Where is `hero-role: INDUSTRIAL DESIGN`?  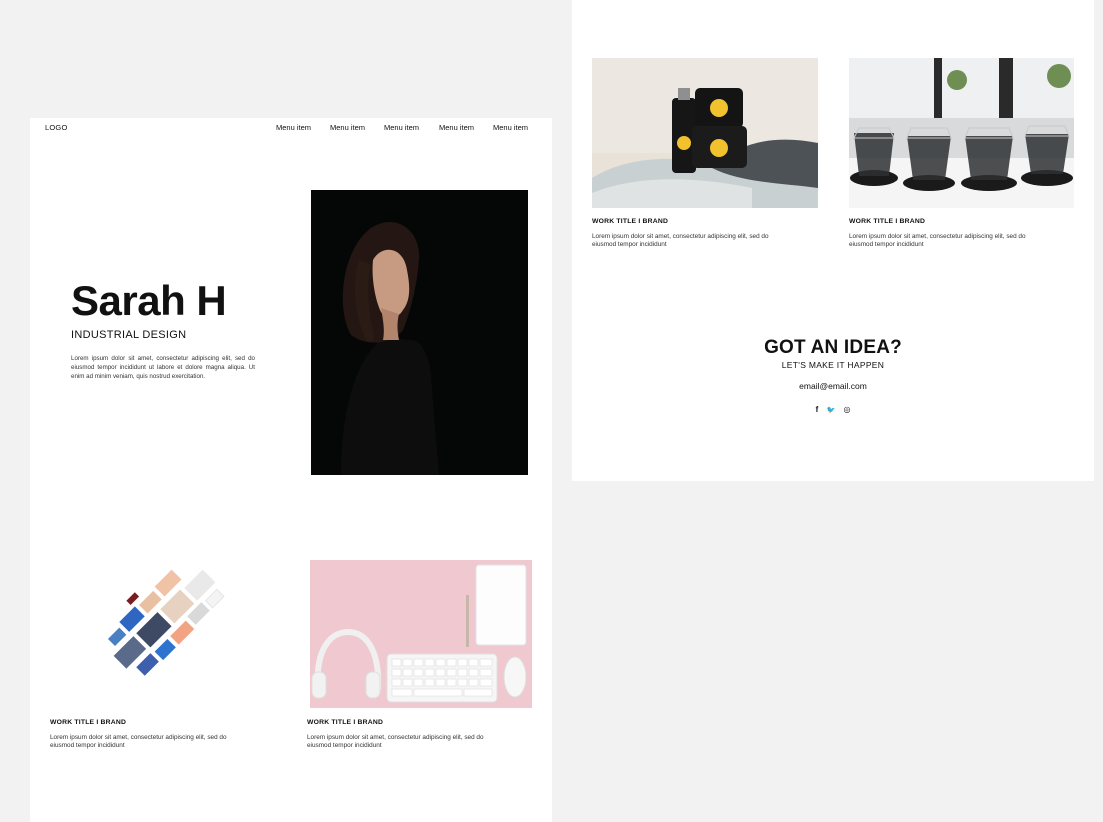 hero-role: INDUSTRIAL DESIGN is located at coordinates (129, 335).